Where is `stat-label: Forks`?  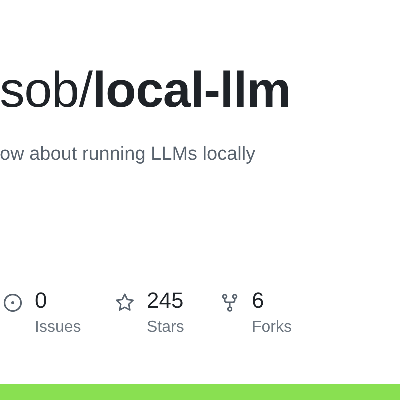
stat-label: Forks is located at coordinates (272, 328).